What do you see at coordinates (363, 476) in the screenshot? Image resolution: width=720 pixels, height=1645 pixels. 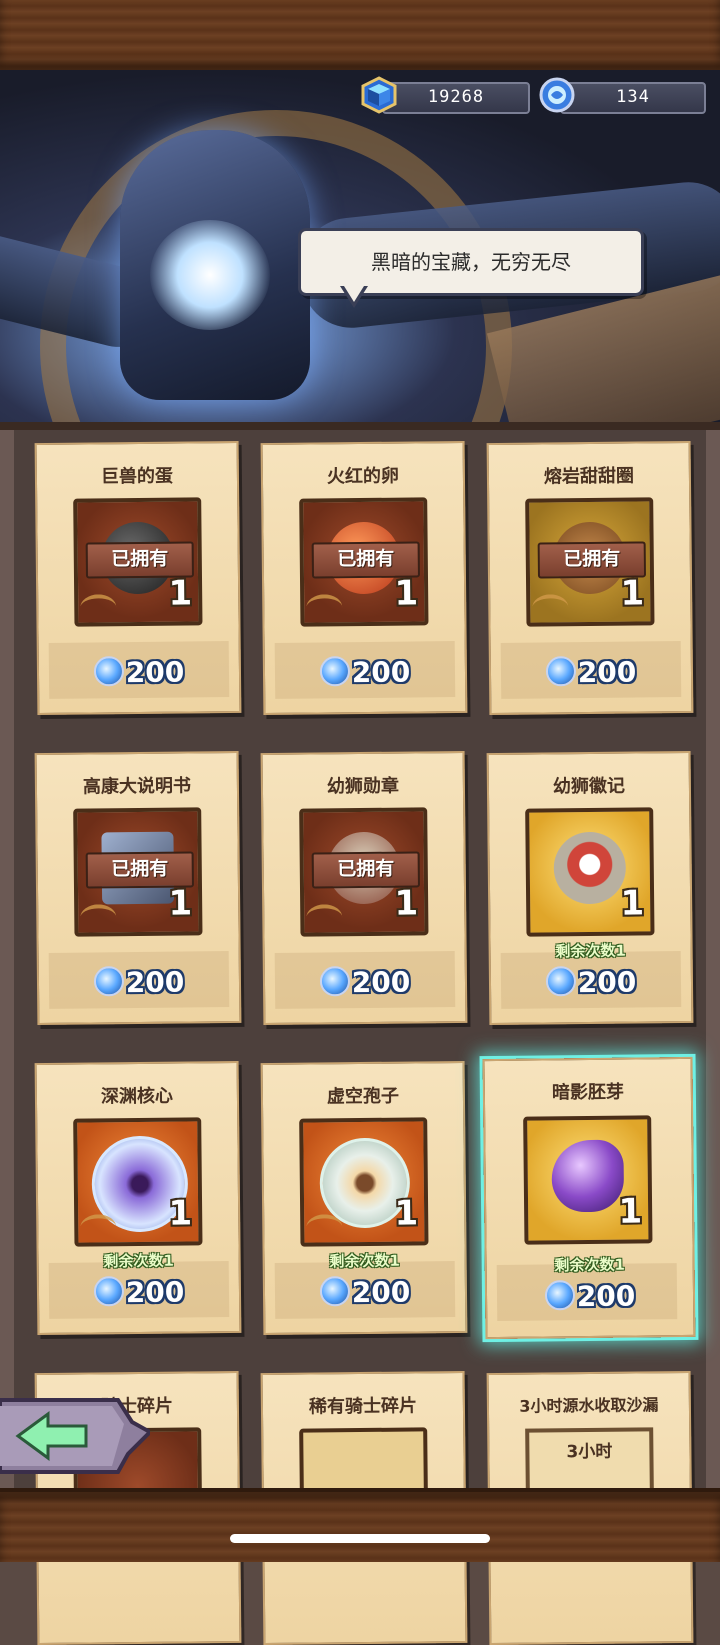 I see `item-name: 火红的卵` at bounding box center [363, 476].